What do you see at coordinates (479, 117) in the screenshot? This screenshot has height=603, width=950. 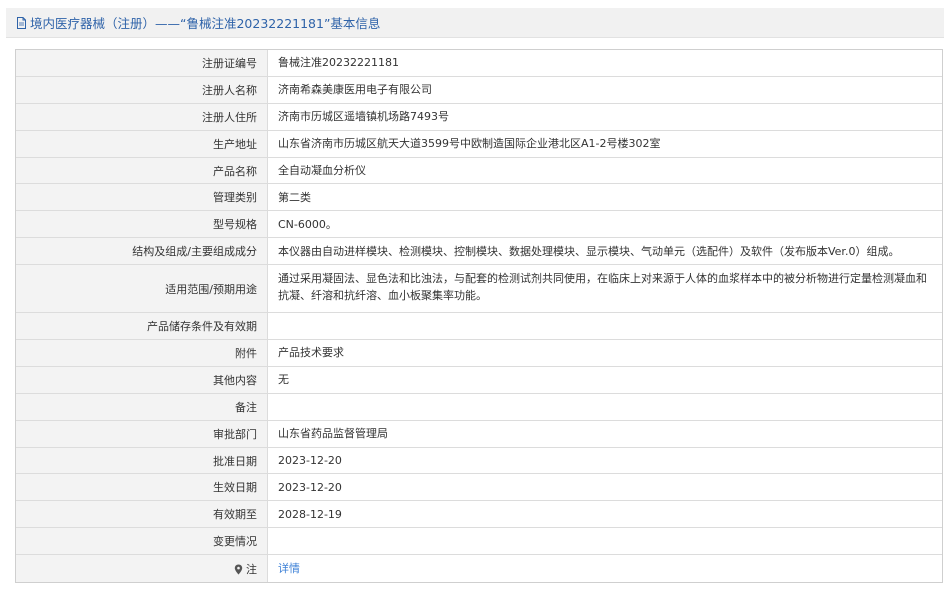 I see `table-row-registrant-address: 注册人住所 济南市历城区遥墙镇机场路7493号` at bounding box center [479, 117].